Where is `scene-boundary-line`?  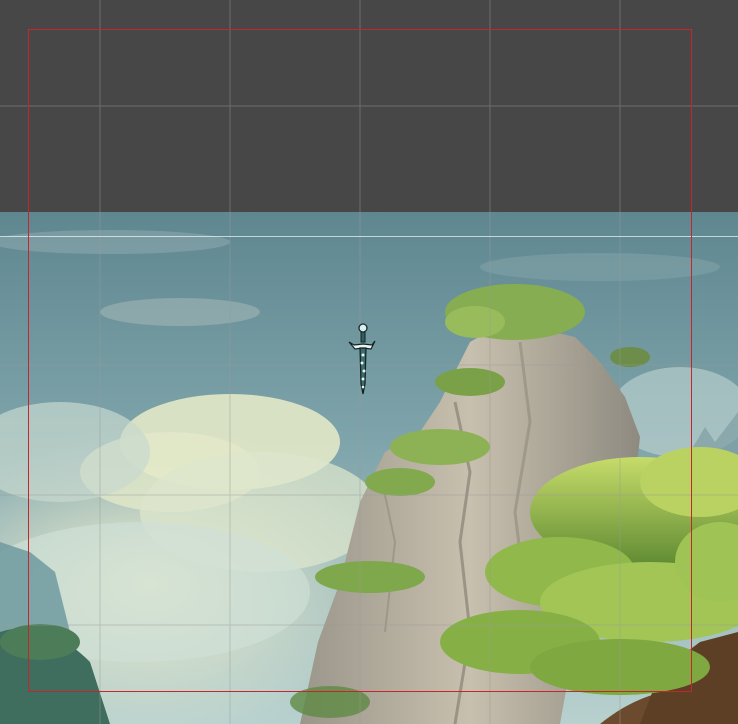 scene-boundary-line is located at coordinates (369, 236).